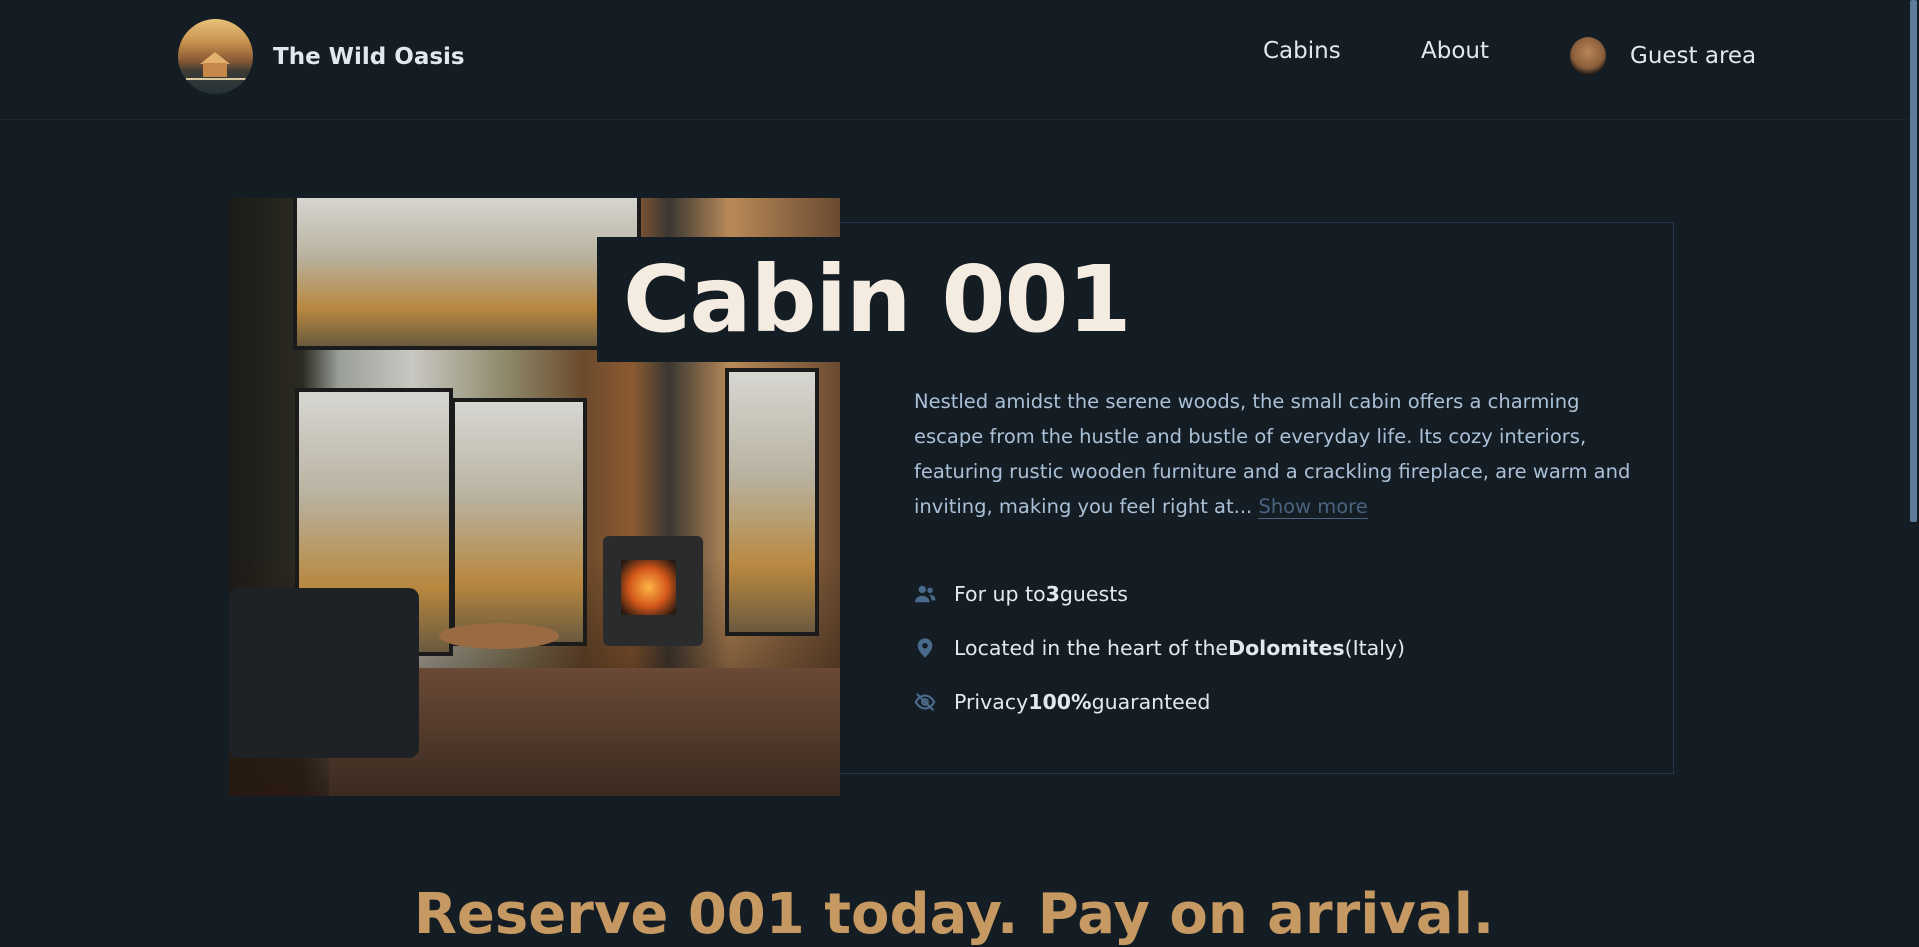  What do you see at coordinates (1693, 56) in the screenshot?
I see `nav-guest-area-label: Guest area` at bounding box center [1693, 56].